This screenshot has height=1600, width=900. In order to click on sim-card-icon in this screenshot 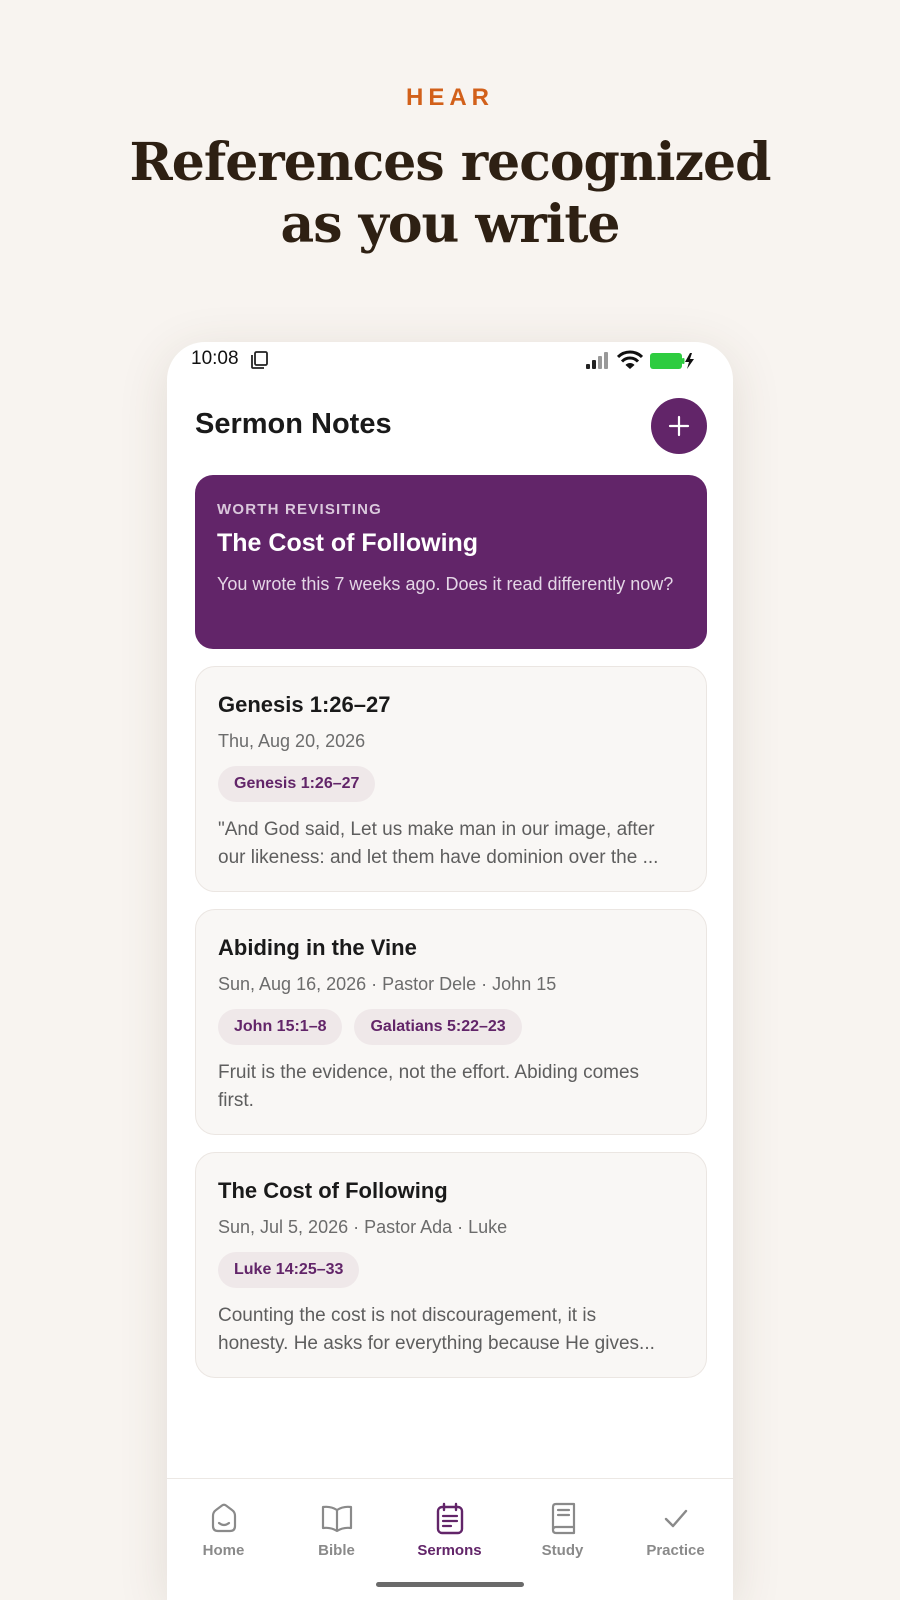, I will do `click(259, 360)`.